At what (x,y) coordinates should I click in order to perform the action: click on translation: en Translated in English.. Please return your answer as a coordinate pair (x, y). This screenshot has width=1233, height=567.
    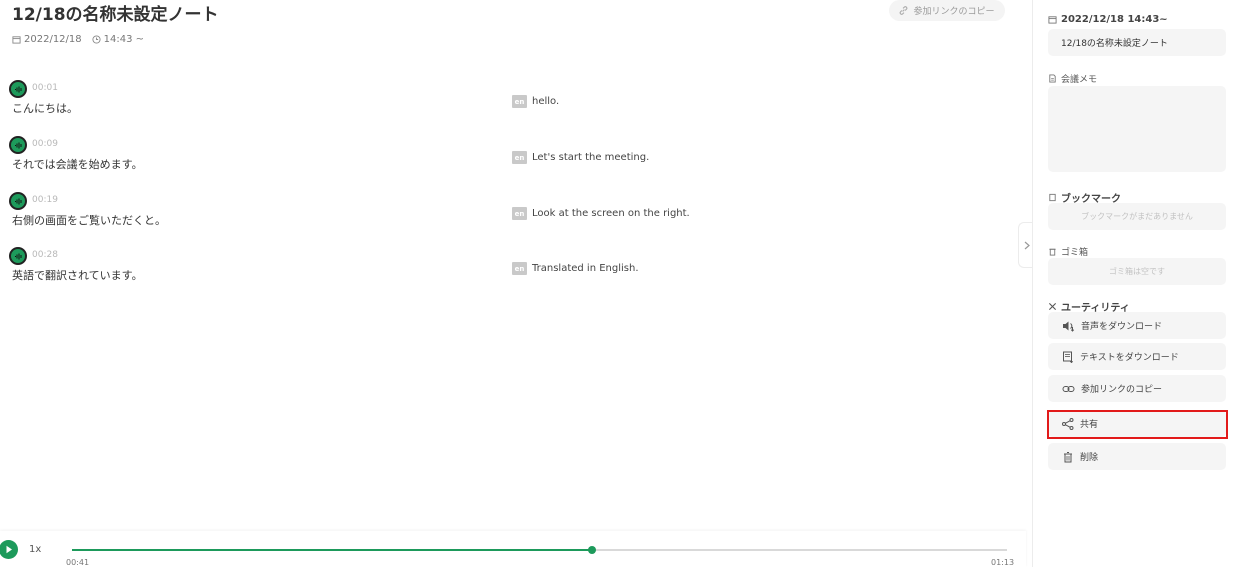
    Looking at the image, I should click on (575, 268).